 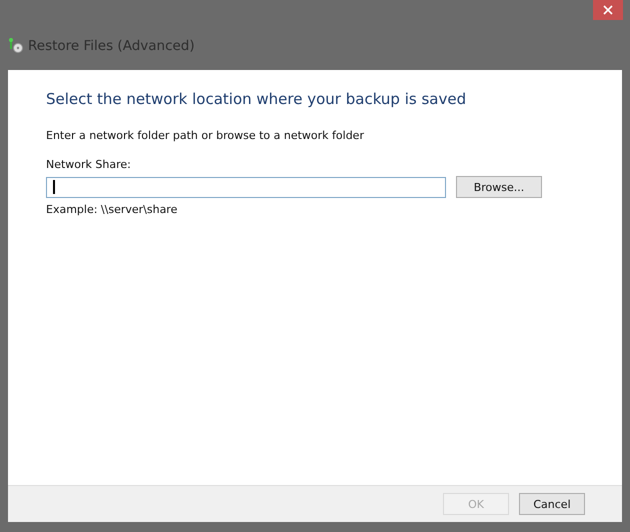 What do you see at coordinates (257, 99) in the screenshot?
I see `dialog-heading: Select the network location where your backup is saved` at bounding box center [257, 99].